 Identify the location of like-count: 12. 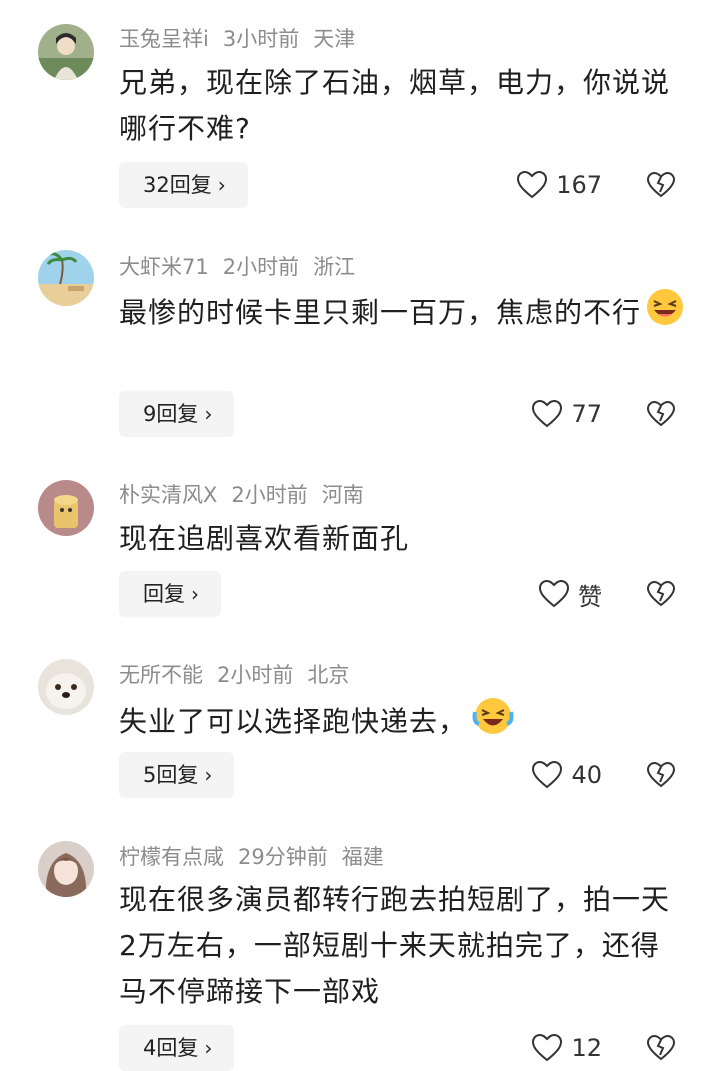
(586, 1048).